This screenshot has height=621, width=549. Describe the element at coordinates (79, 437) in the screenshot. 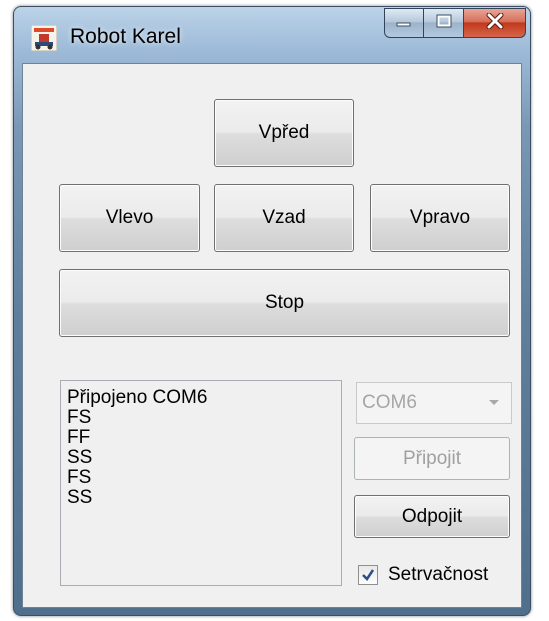

I see `log-line: FF` at that location.